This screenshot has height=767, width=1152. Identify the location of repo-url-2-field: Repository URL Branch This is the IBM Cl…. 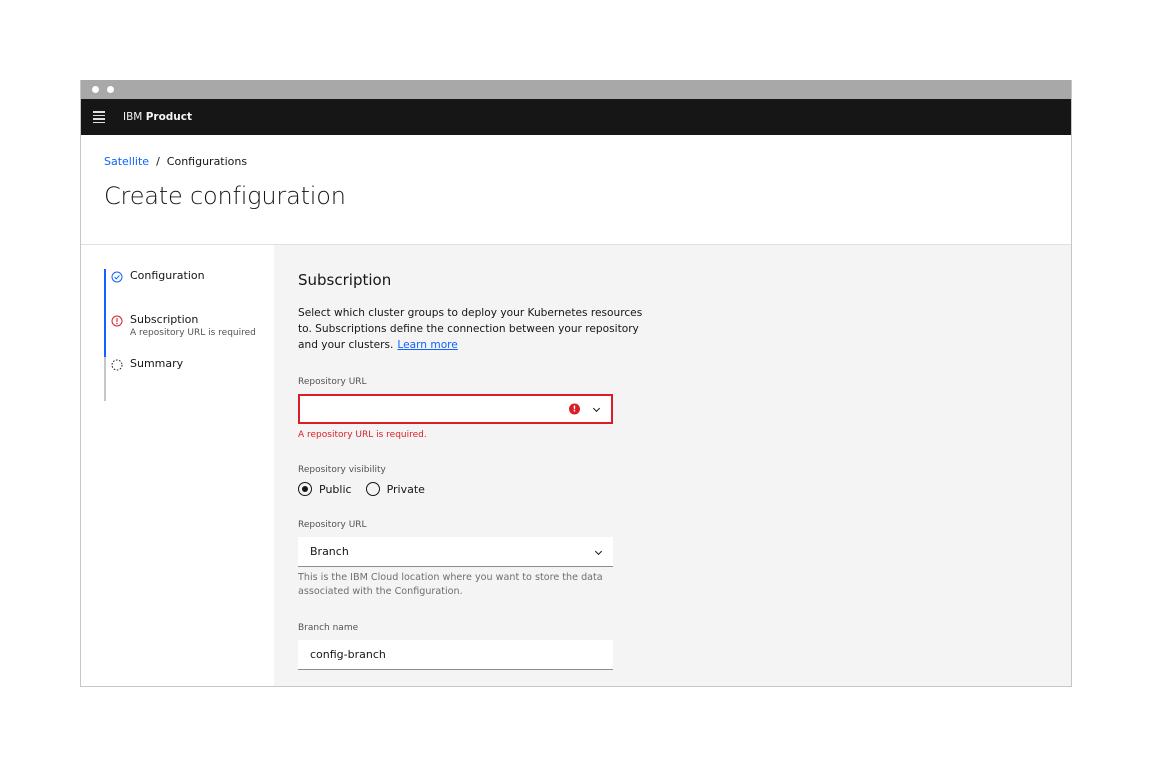
(672, 559).